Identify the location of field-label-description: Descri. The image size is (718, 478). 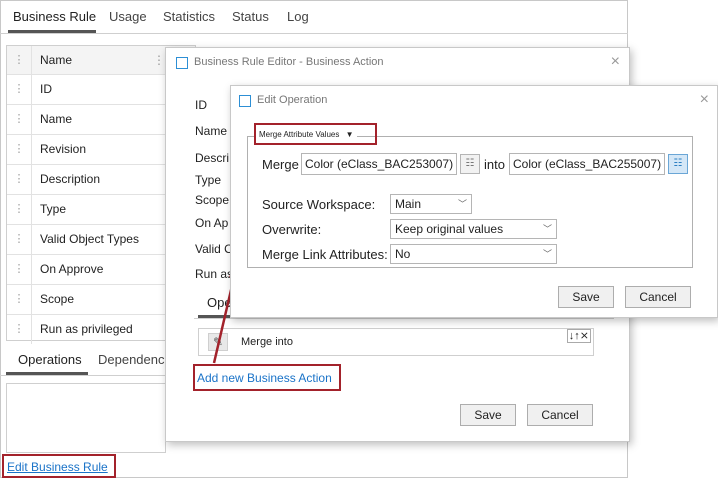
(212, 158).